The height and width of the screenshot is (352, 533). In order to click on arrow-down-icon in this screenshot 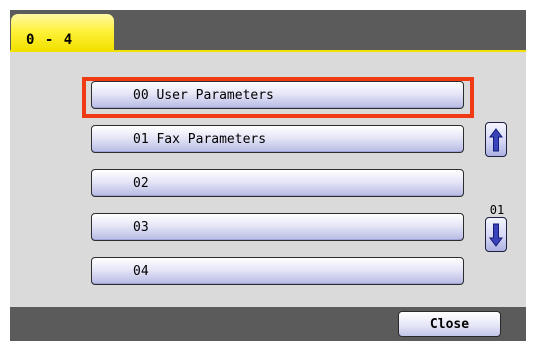, I will do `click(496, 235)`.